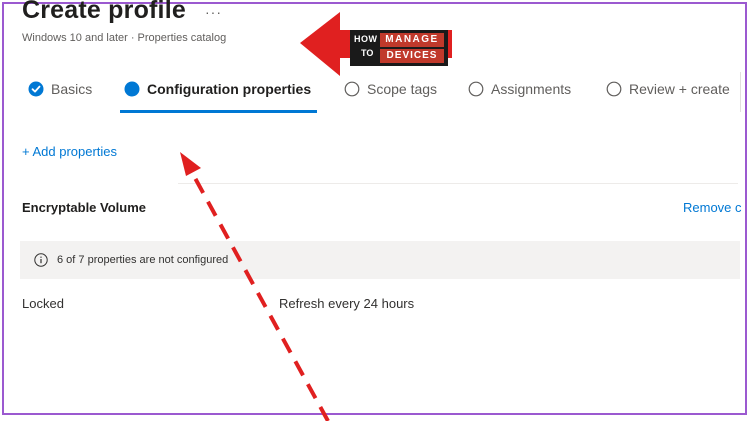 The height and width of the screenshot is (421, 753). What do you see at coordinates (412, 56) in the screenshot?
I see `logo-devices: DEVICES` at bounding box center [412, 56].